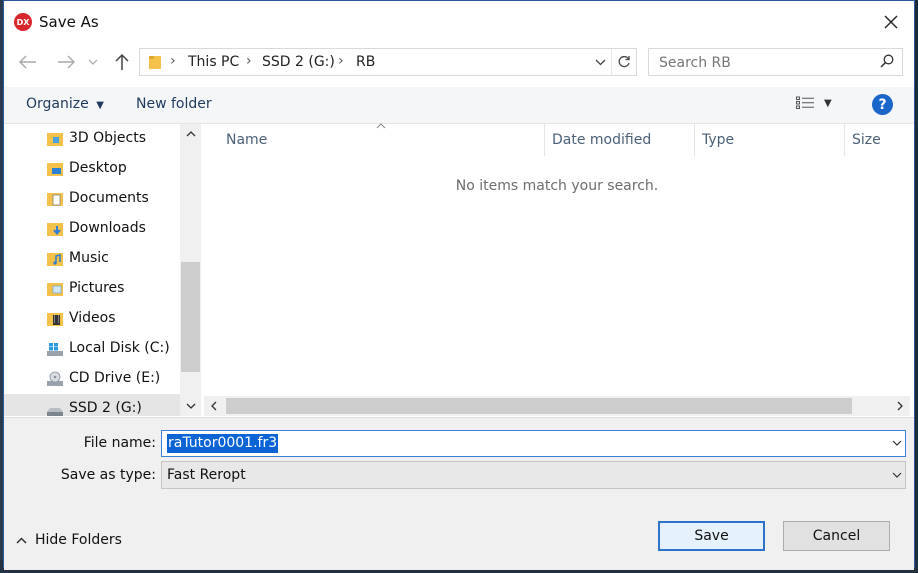 The width and height of the screenshot is (918, 573). Describe the element at coordinates (836, 536) in the screenshot. I see `cancel-button: Cancel` at that location.